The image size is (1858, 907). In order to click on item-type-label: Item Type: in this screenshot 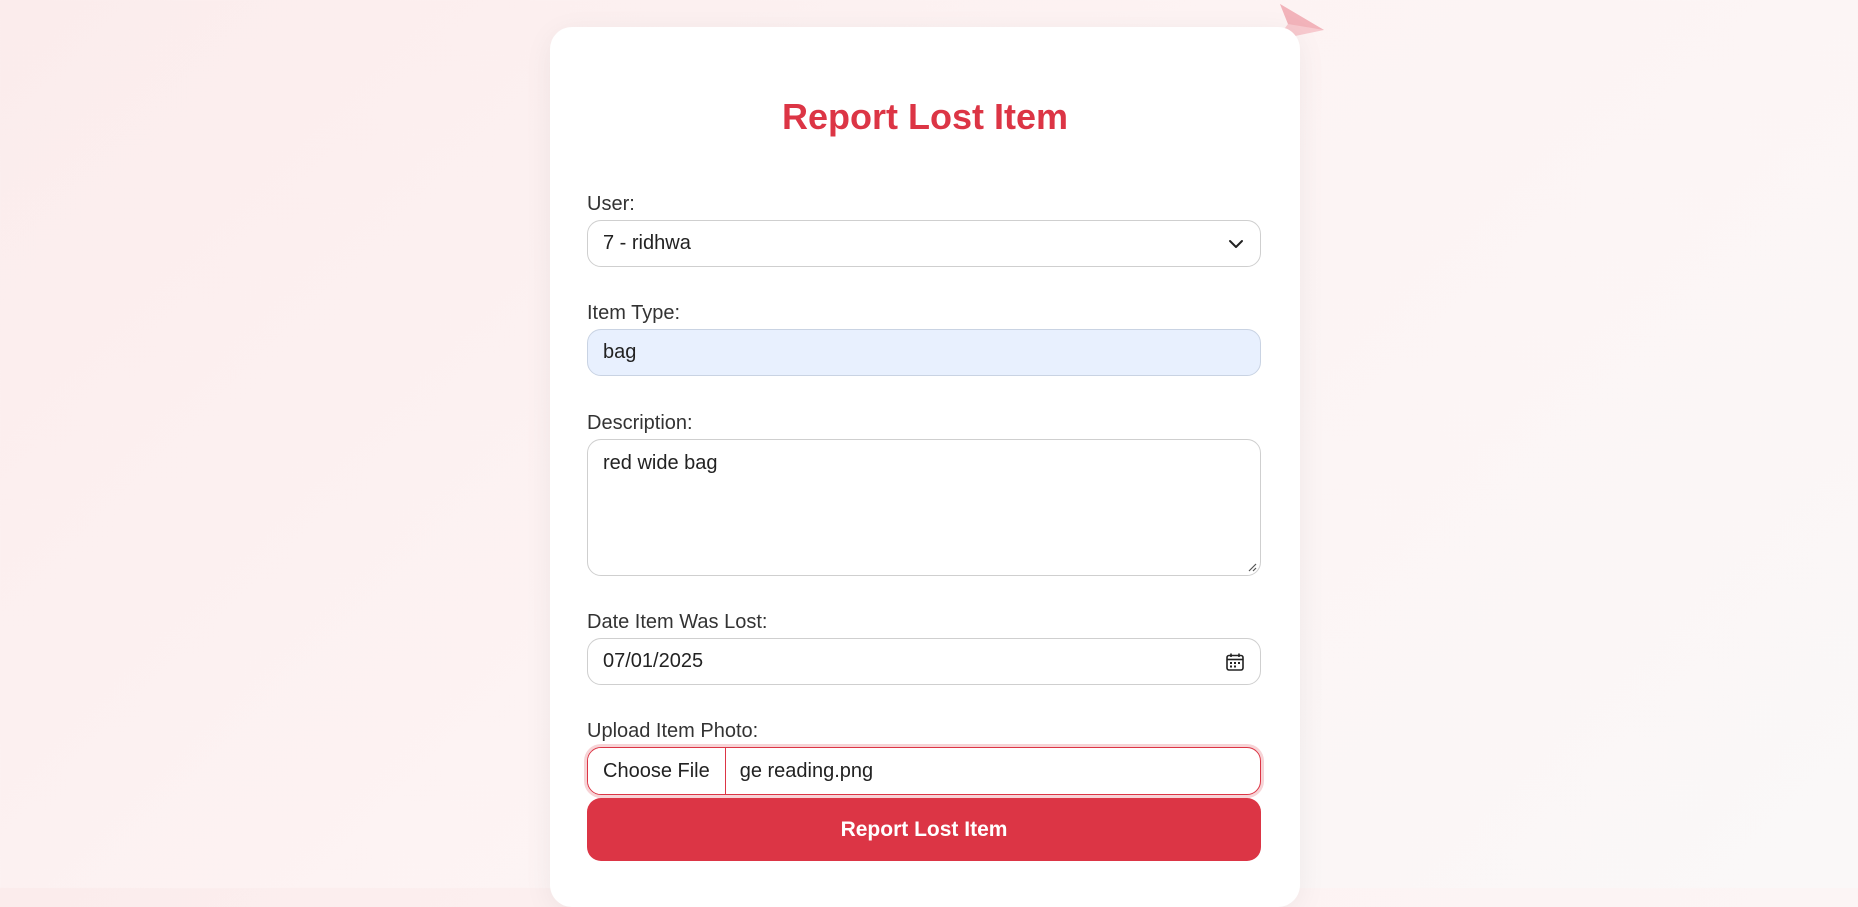, I will do `click(634, 313)`.